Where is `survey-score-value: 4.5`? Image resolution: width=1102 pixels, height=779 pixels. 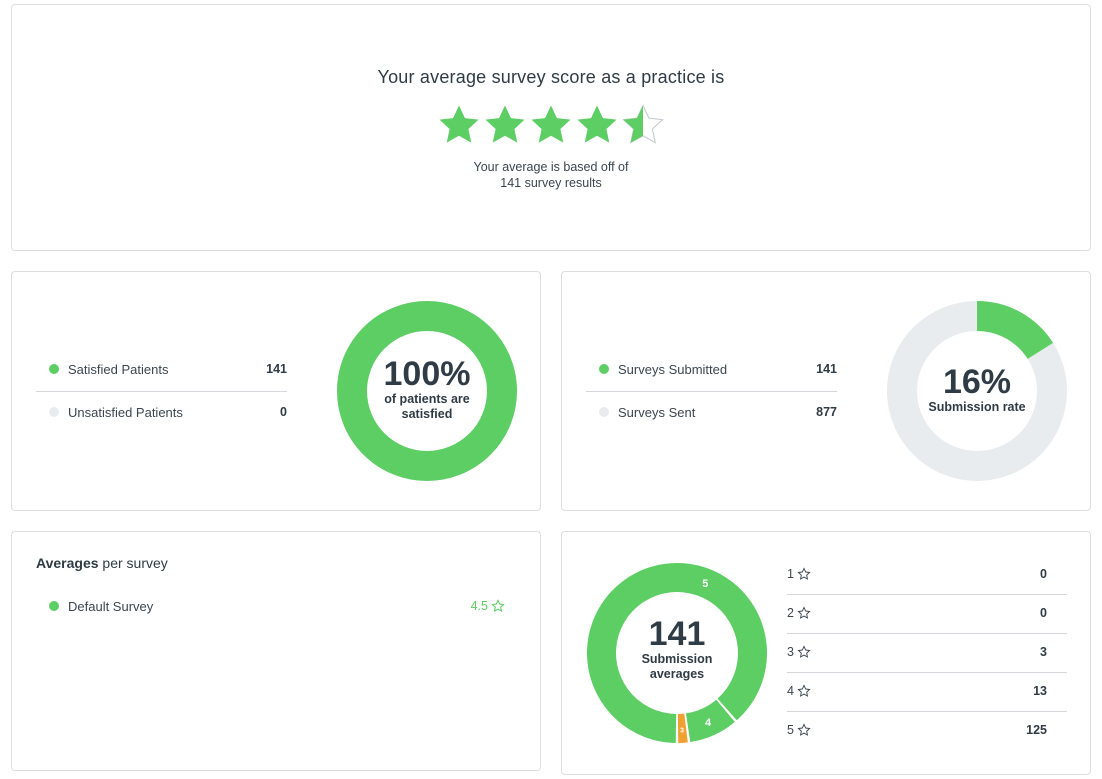 survey-score-value: 4.5 is located at coordinates (479, 606).